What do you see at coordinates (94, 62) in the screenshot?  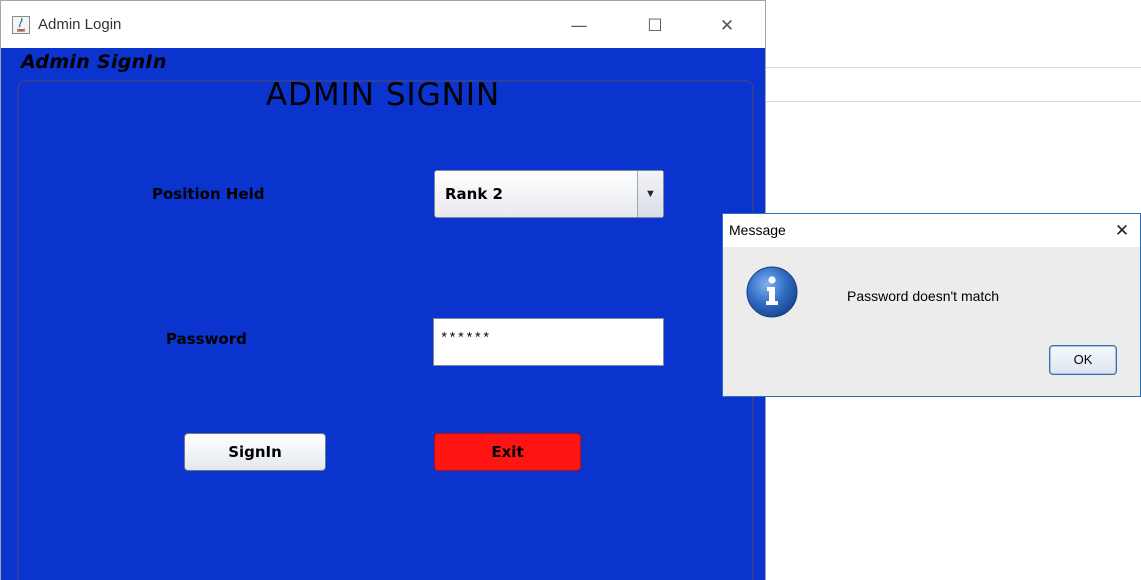 I see `header-label: Admin SignIn` at bounding box center [94, 62].